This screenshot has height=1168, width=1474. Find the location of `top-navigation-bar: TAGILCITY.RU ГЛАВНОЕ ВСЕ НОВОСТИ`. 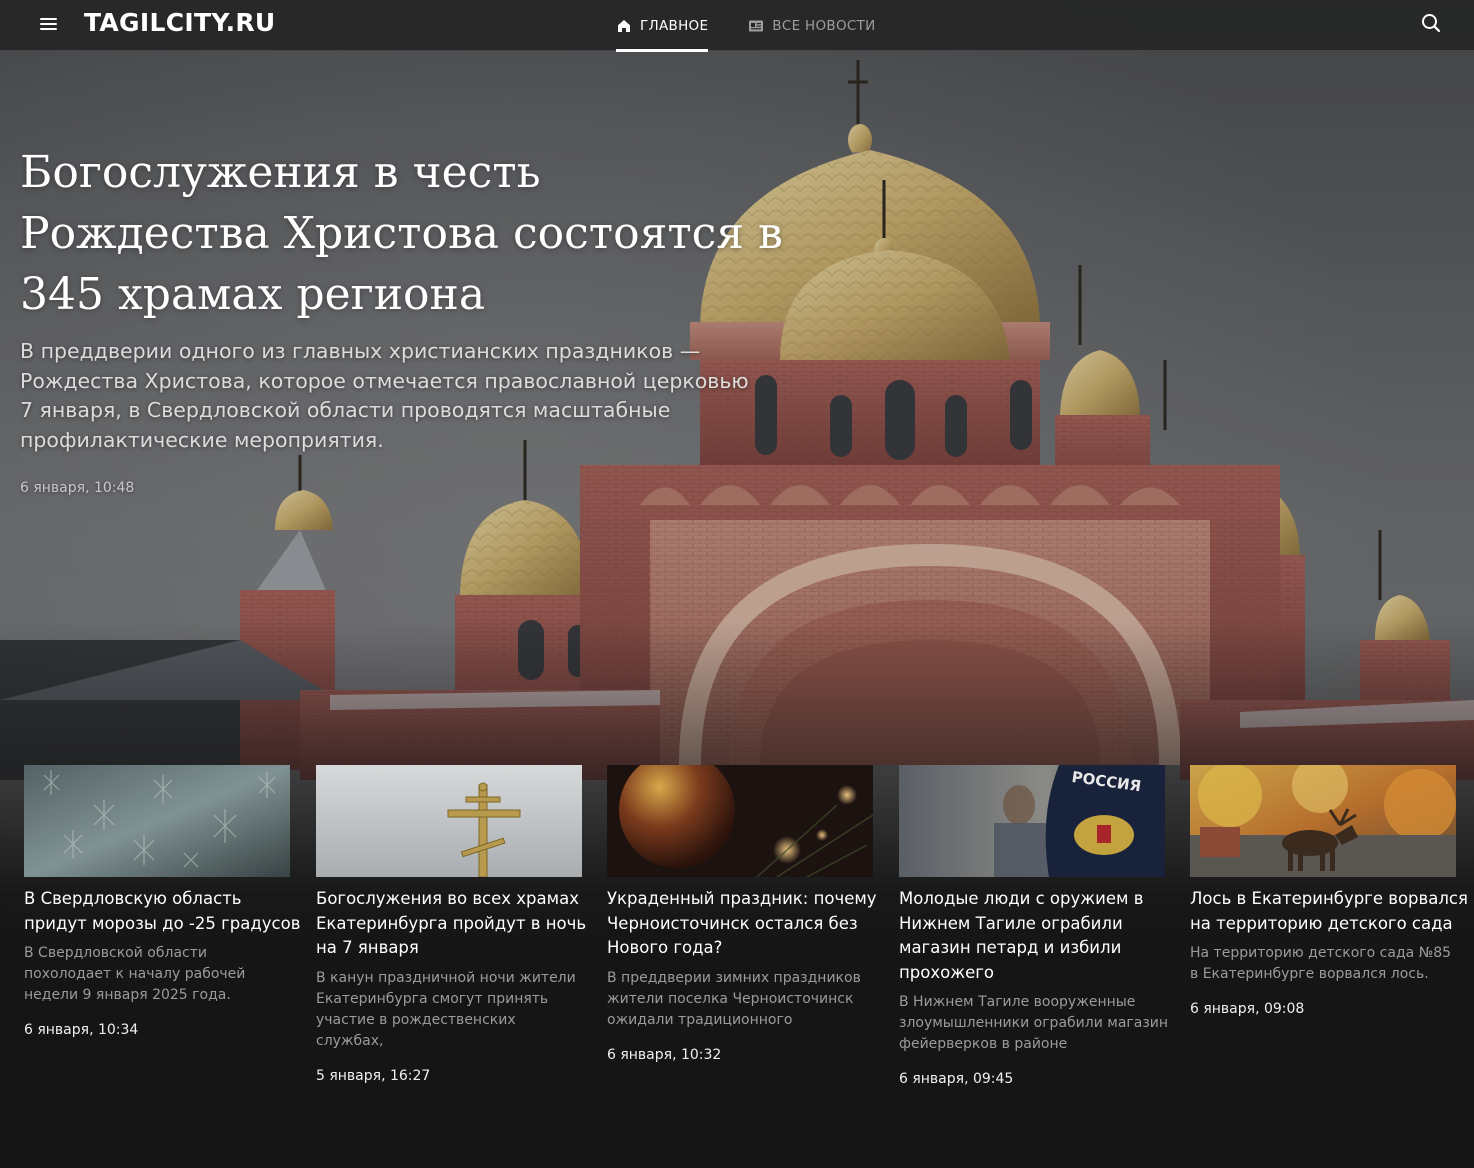

top-navigation-bar: TAGILCITY.RU ГЛАВНОЕ ВСЕ НОВОСТИ is located at coordinates (737, 26).